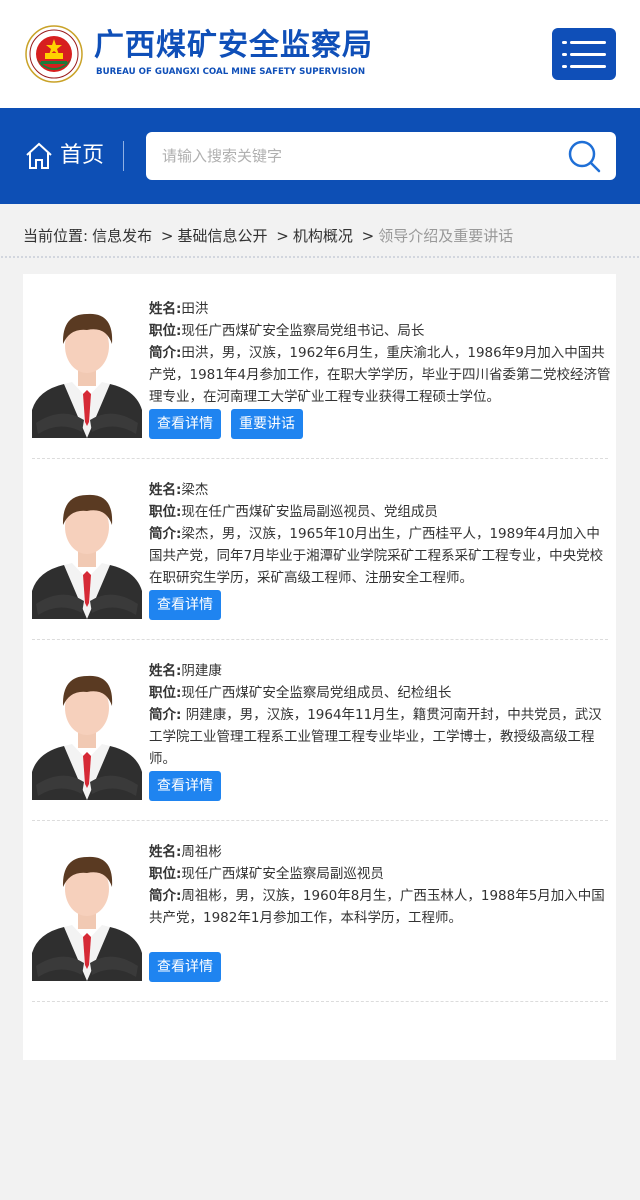  What do you see at coordinates (54, 54) in the screenshot?
I see `national-emblem-icon` at bounding box center [54, 54].